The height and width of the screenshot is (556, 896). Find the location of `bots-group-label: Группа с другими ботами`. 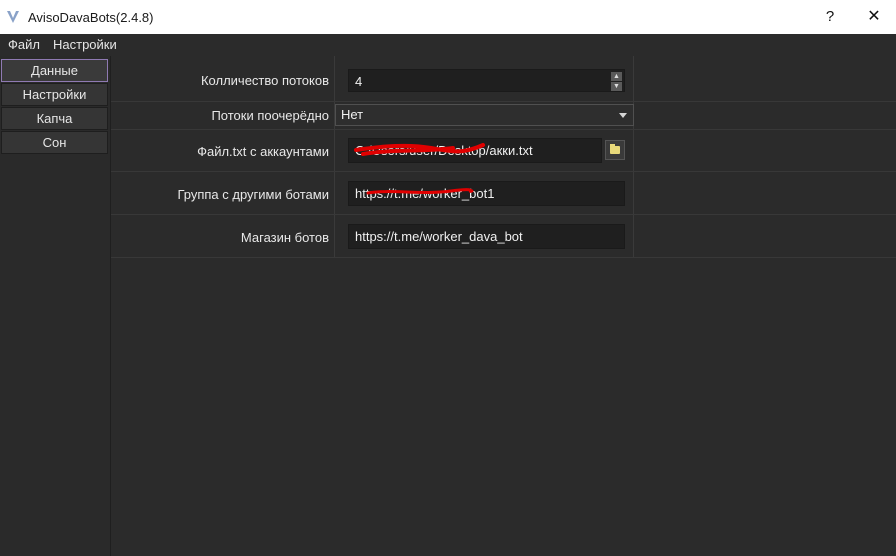

bots-group-label: Группа с другими ботами is located at coordinates (253, 194).